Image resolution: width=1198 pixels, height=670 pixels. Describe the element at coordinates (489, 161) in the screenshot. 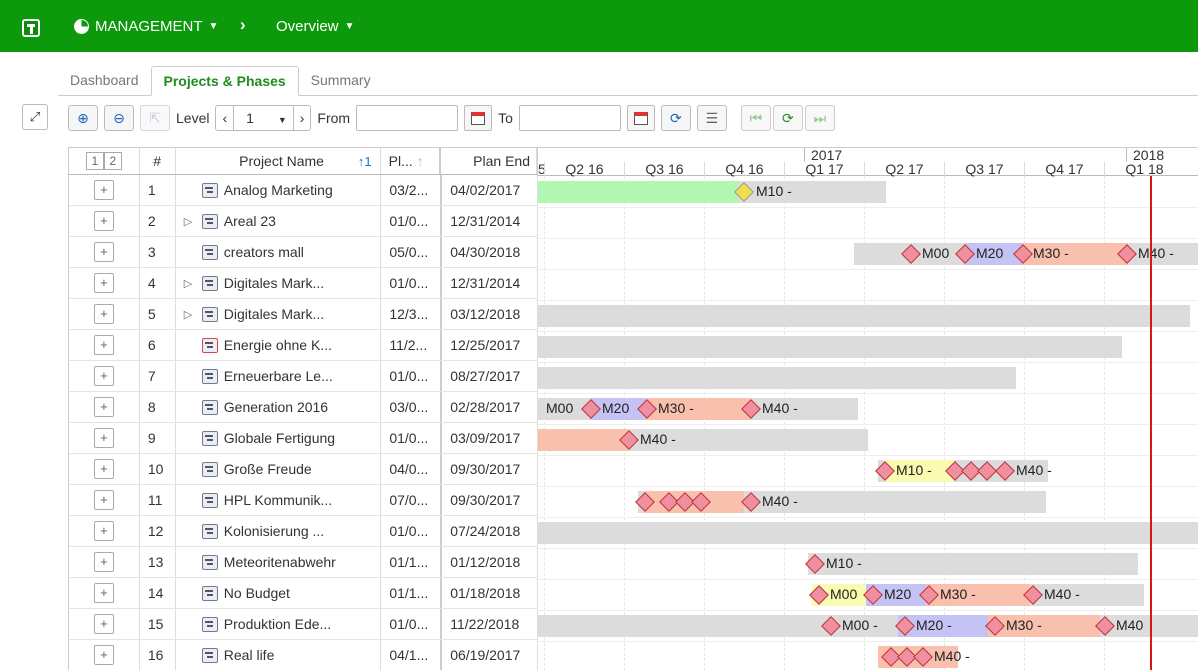

I see `plan-end-column-header: Plan End` at that location.